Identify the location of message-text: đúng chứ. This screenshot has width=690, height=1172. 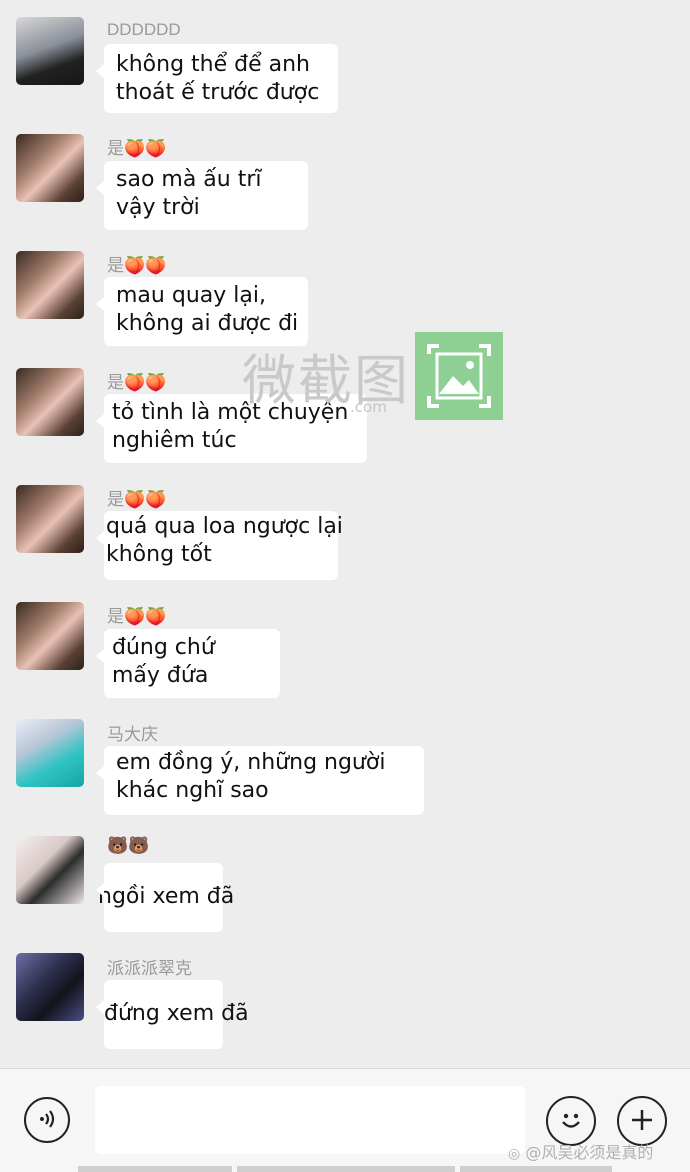
(163, 647).